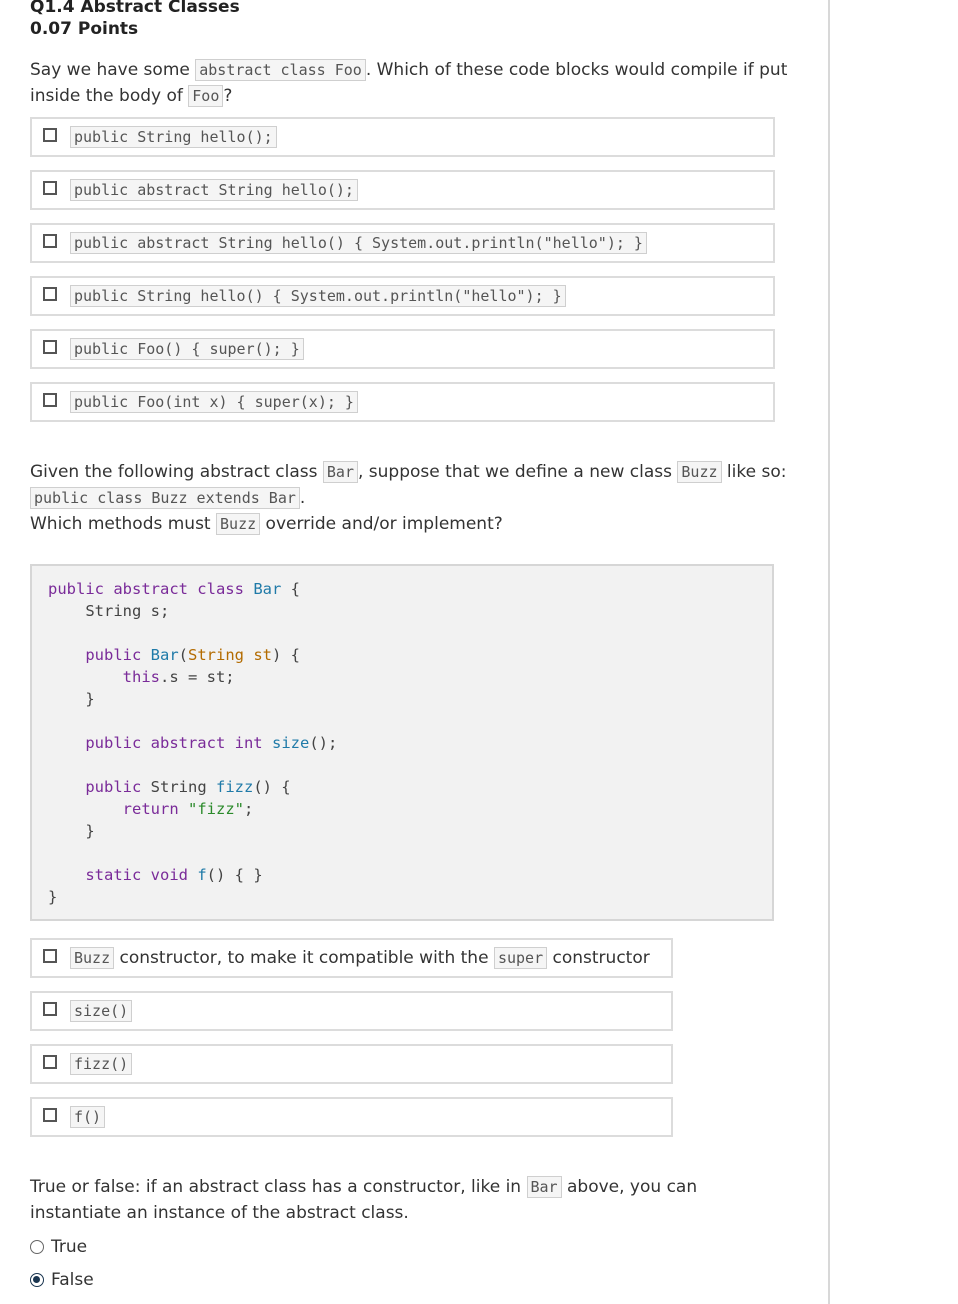 Image resolution: width=958 pixels, height=1304 pixels. What do you see at coordinates (302, 498) in the screenshot?
I see `prompt-text: .` at bounding box center [302, 498].